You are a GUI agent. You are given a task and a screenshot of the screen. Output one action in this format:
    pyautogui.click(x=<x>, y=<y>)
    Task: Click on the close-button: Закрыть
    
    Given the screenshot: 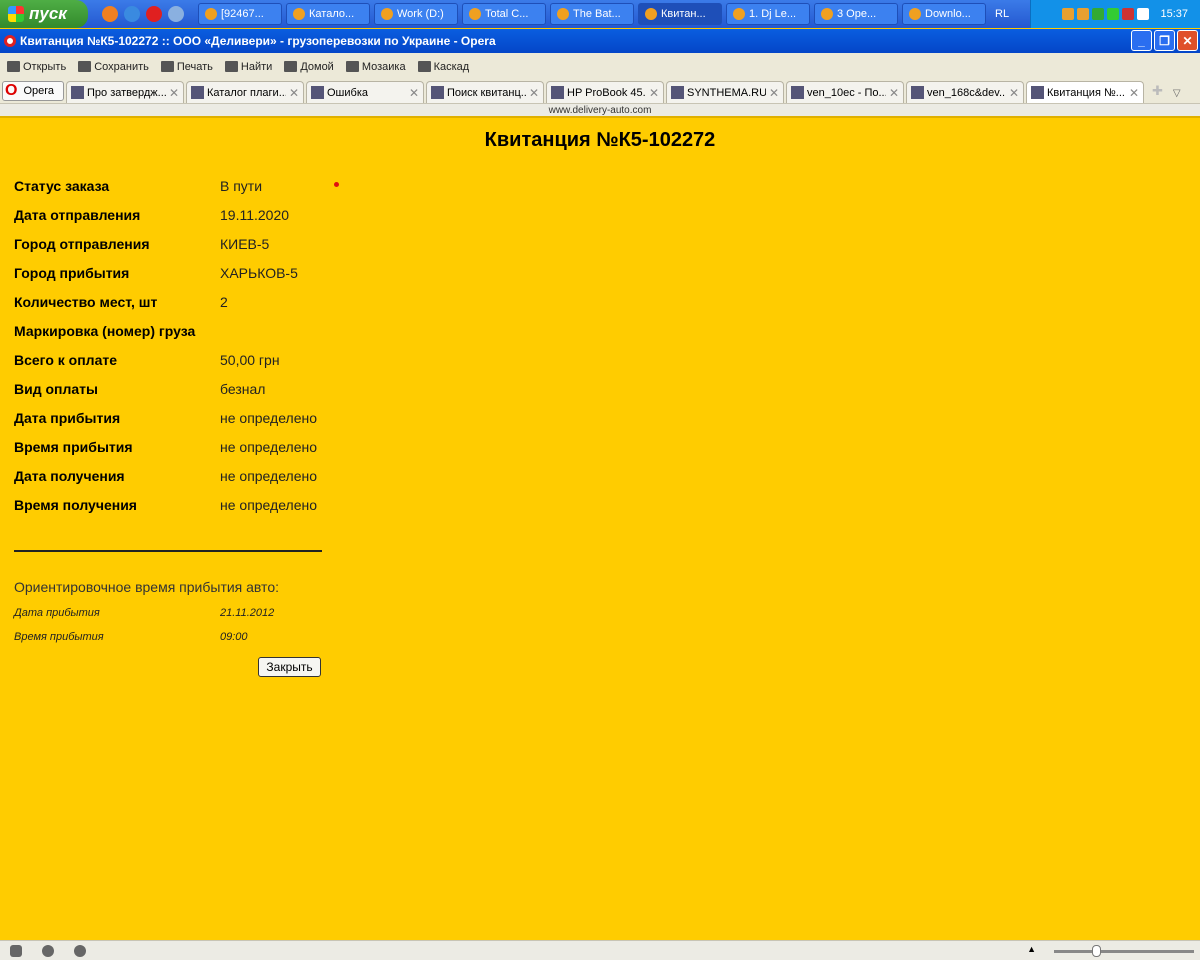 What is the action you would take?
    pyautogui.click(x=289, y=667)
    